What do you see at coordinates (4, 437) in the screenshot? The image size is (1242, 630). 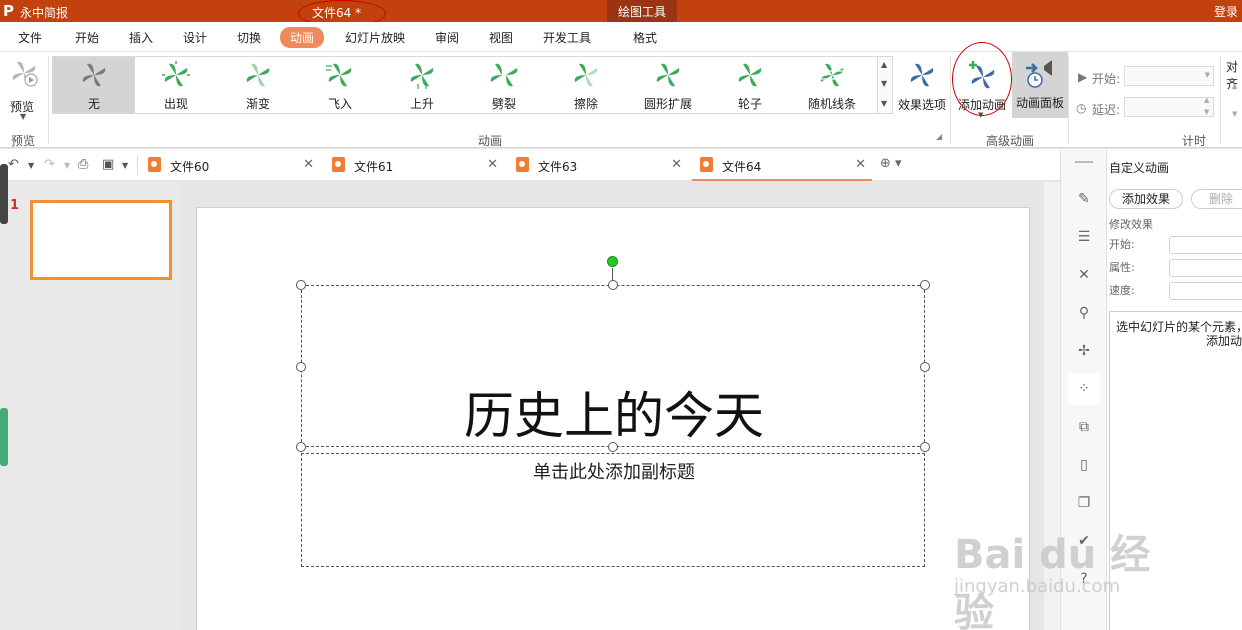 I see `zoom-strip` at bounding box center [4, 437].